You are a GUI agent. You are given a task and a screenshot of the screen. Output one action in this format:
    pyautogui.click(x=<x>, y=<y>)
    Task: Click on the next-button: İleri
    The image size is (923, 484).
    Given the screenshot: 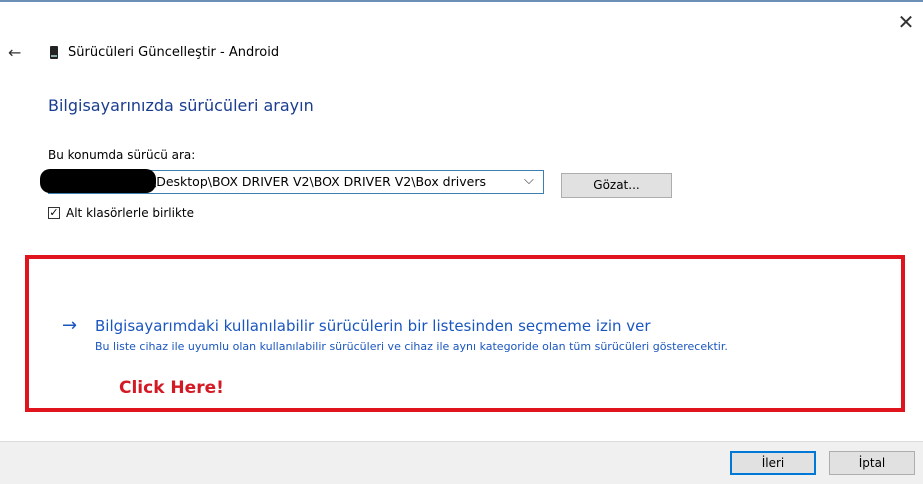 What is the action you would take?
    pyautogui.click(x=773, y=463)
    